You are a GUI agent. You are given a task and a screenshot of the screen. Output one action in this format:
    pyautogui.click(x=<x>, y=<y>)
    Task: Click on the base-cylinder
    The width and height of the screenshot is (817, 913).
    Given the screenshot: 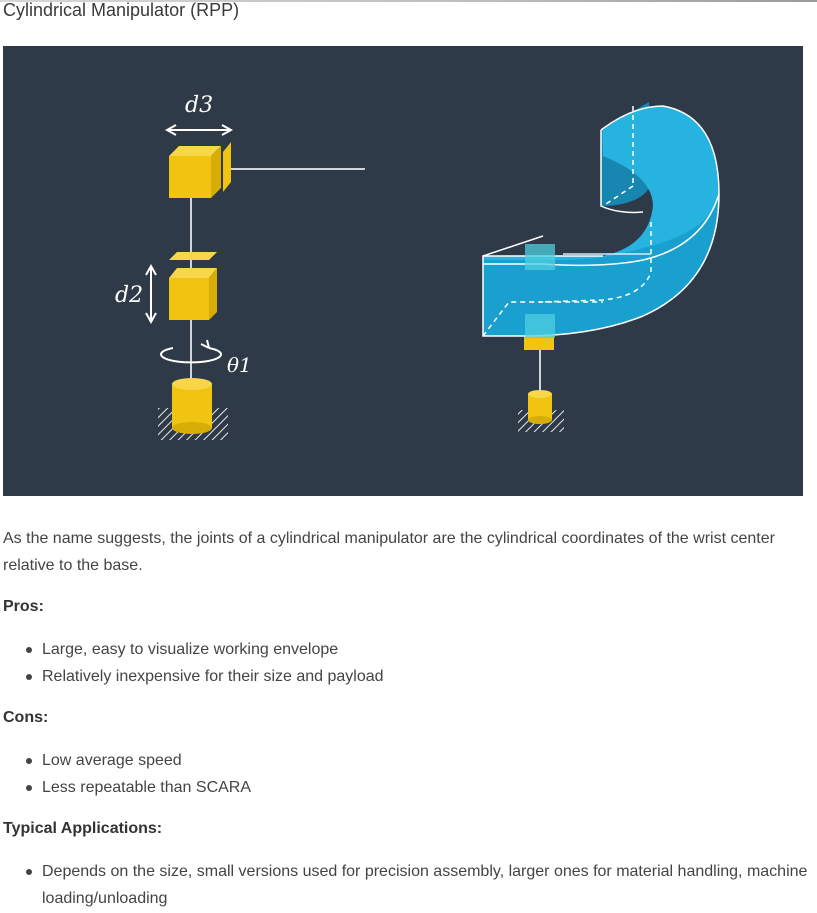 What is the action you would take?
    pyautogui.click(x=192, y=406)
    